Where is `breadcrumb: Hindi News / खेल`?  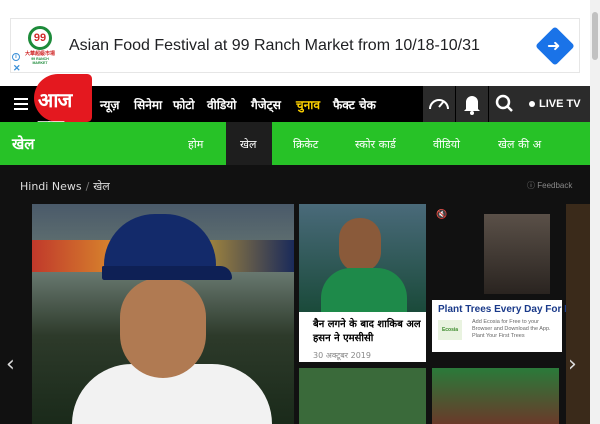 breadcrumb: Hindi News / खेल is located at coordinates (65, 186).